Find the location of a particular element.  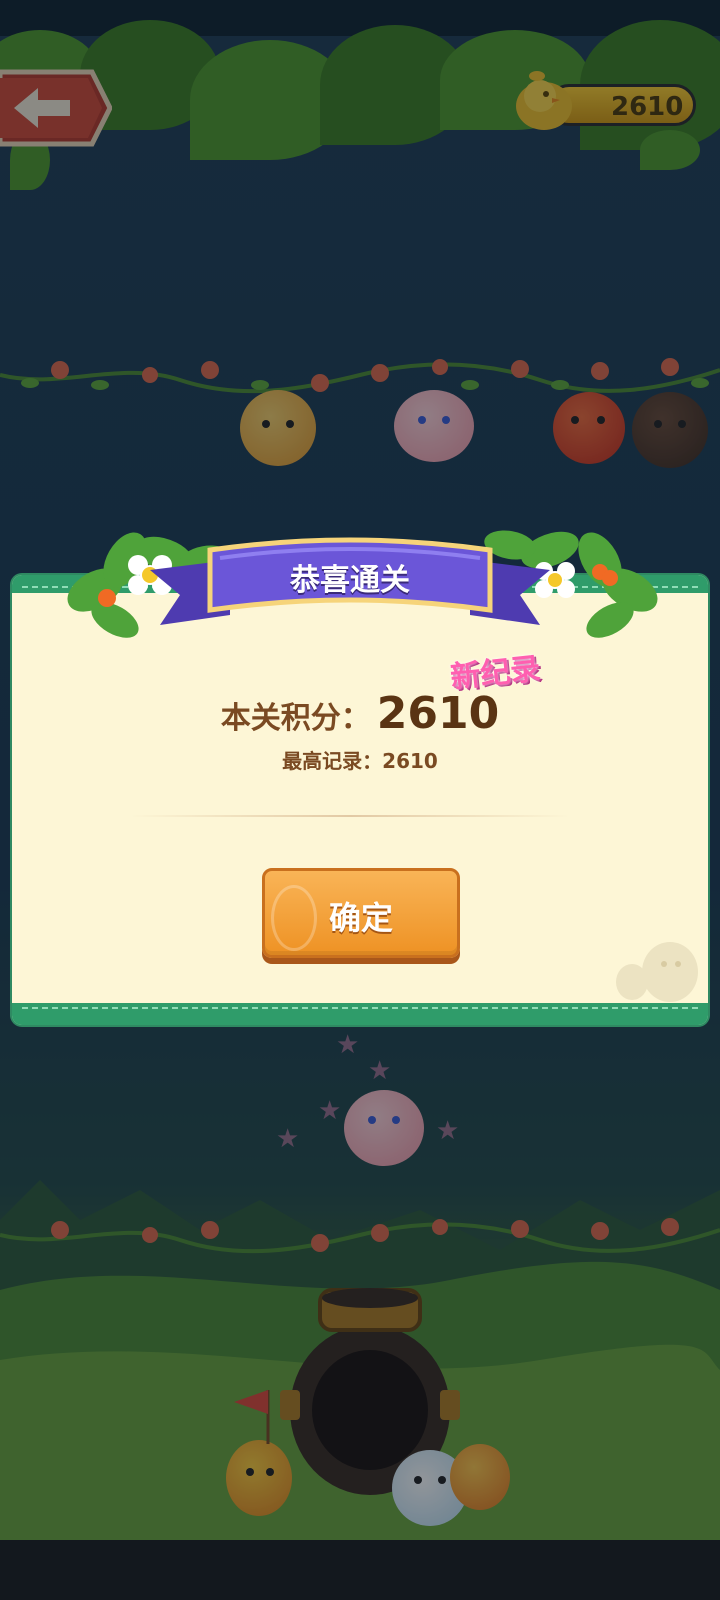

dialog-title: 恭喜通关 is located at coordinates (350, 580).